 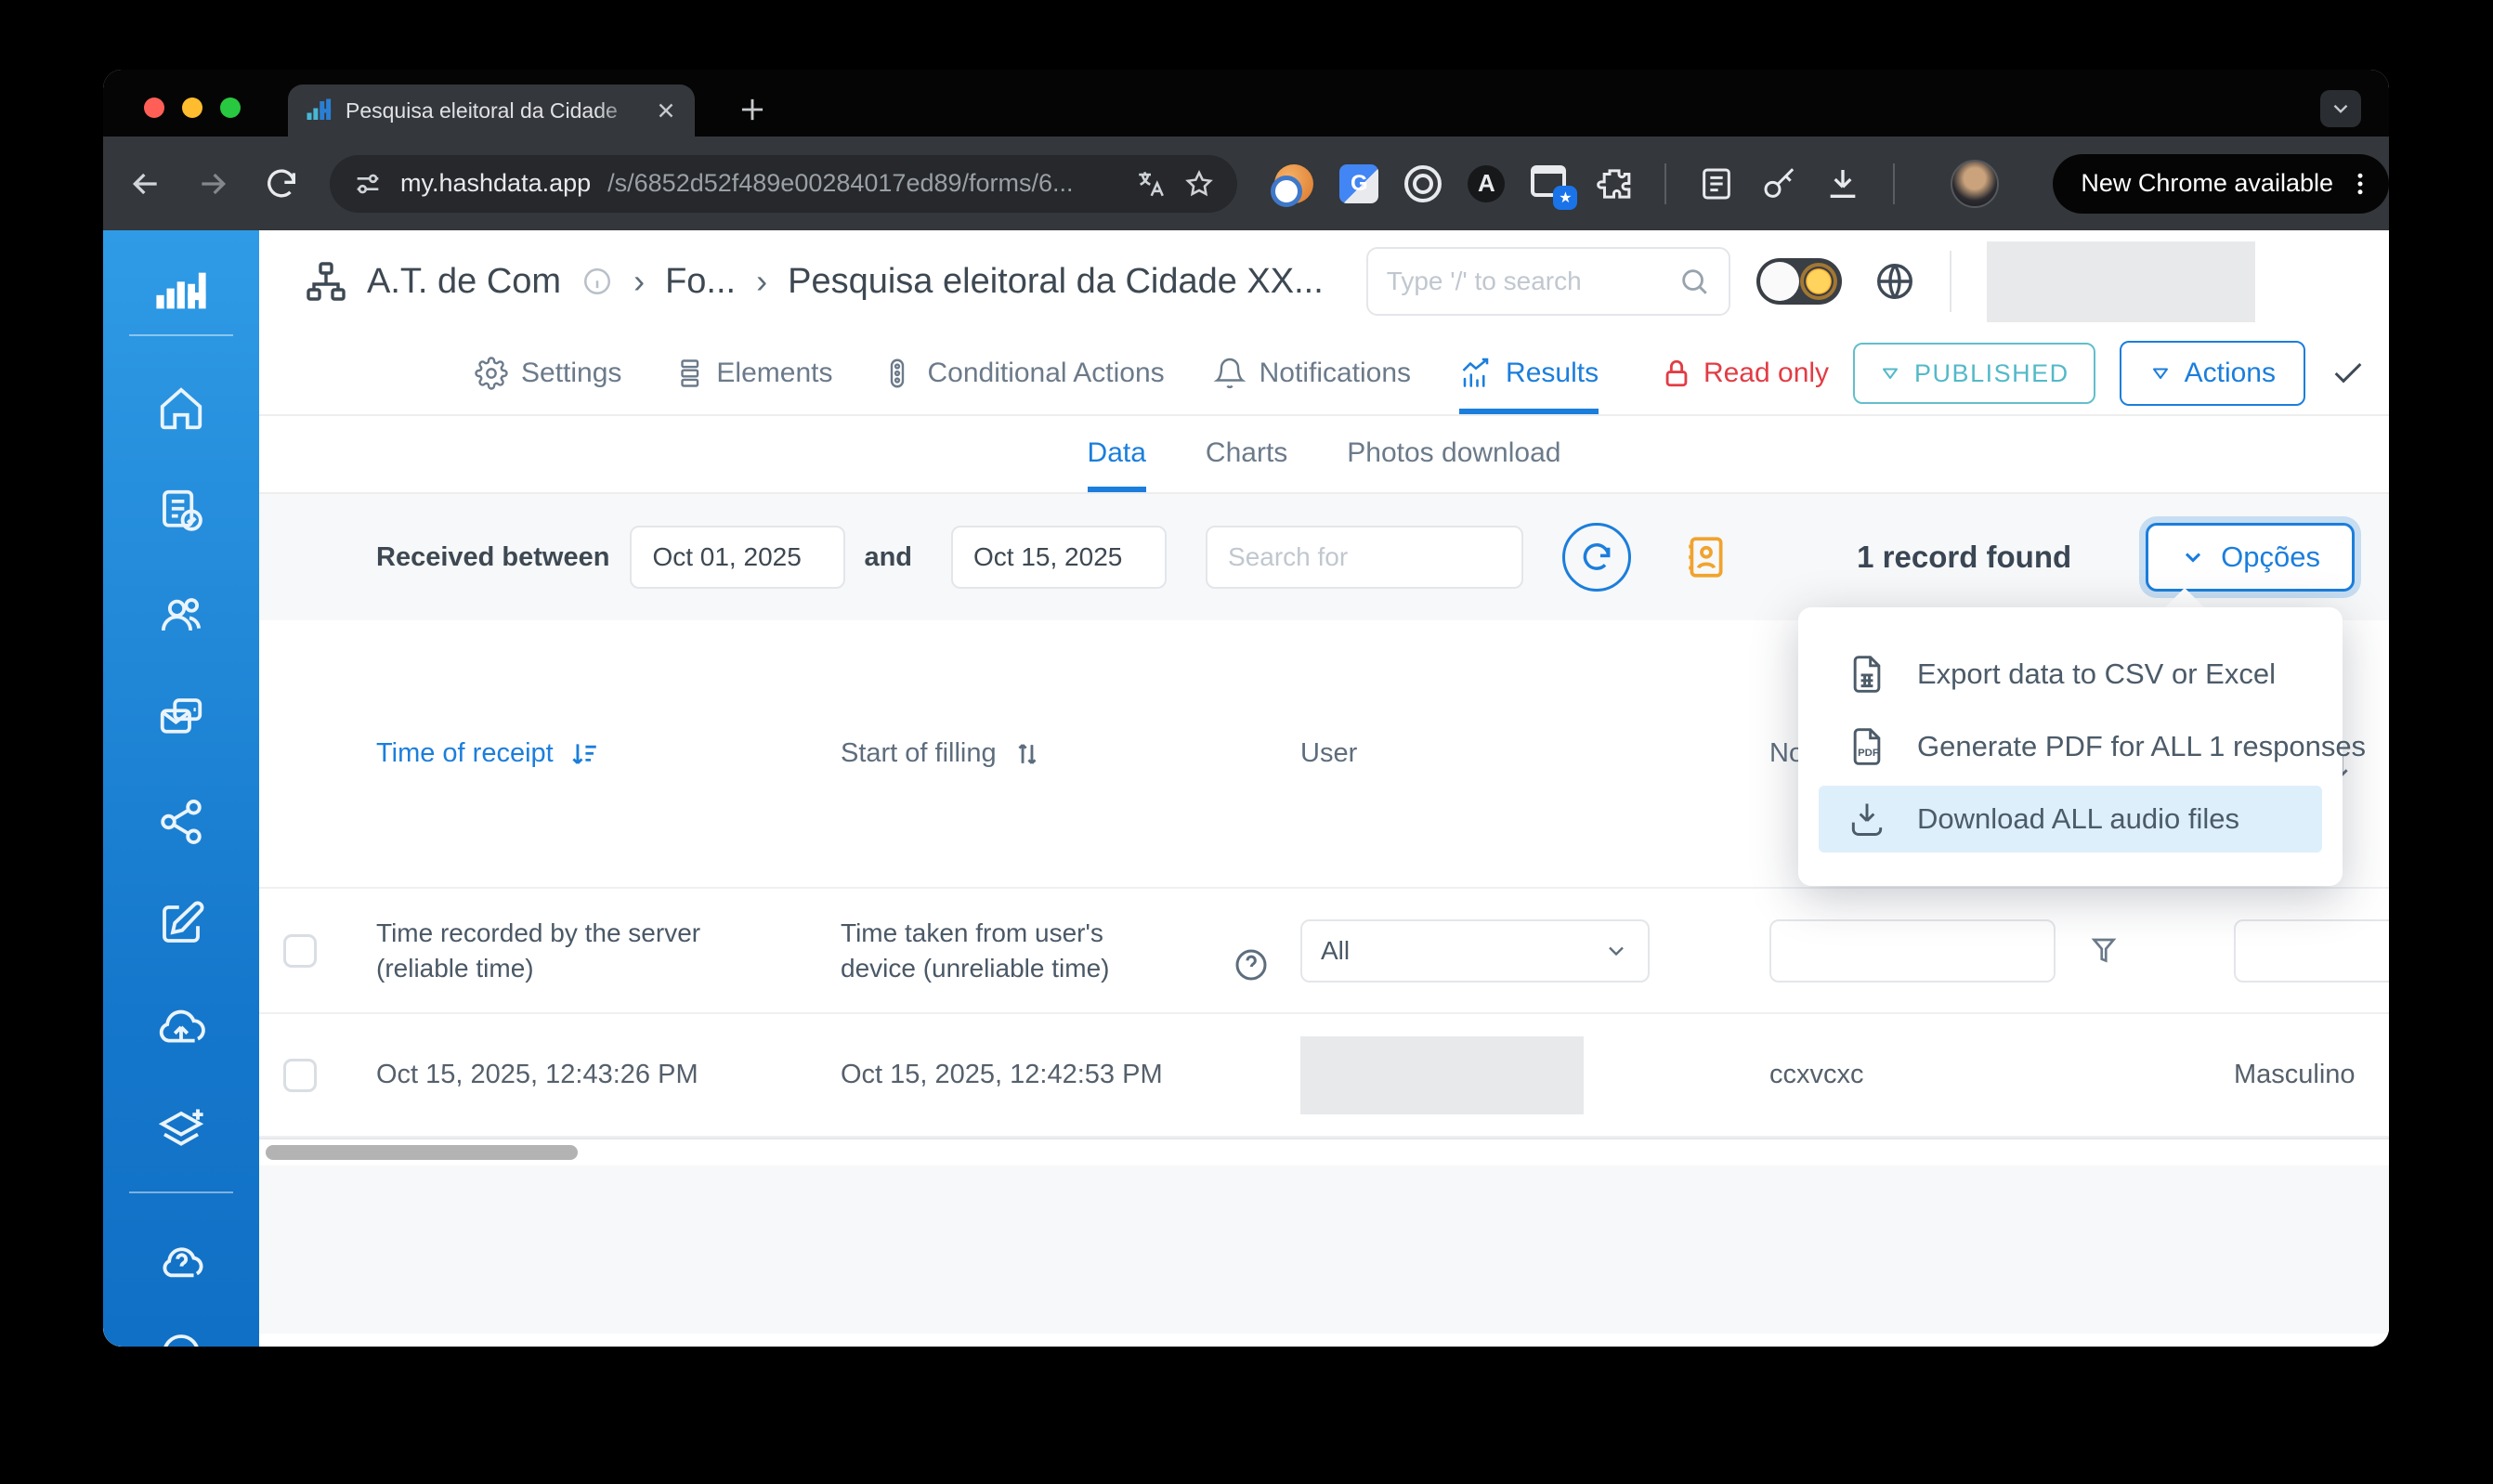 I want to click on filter-funnel-icon, so click(x=2104, y=951).